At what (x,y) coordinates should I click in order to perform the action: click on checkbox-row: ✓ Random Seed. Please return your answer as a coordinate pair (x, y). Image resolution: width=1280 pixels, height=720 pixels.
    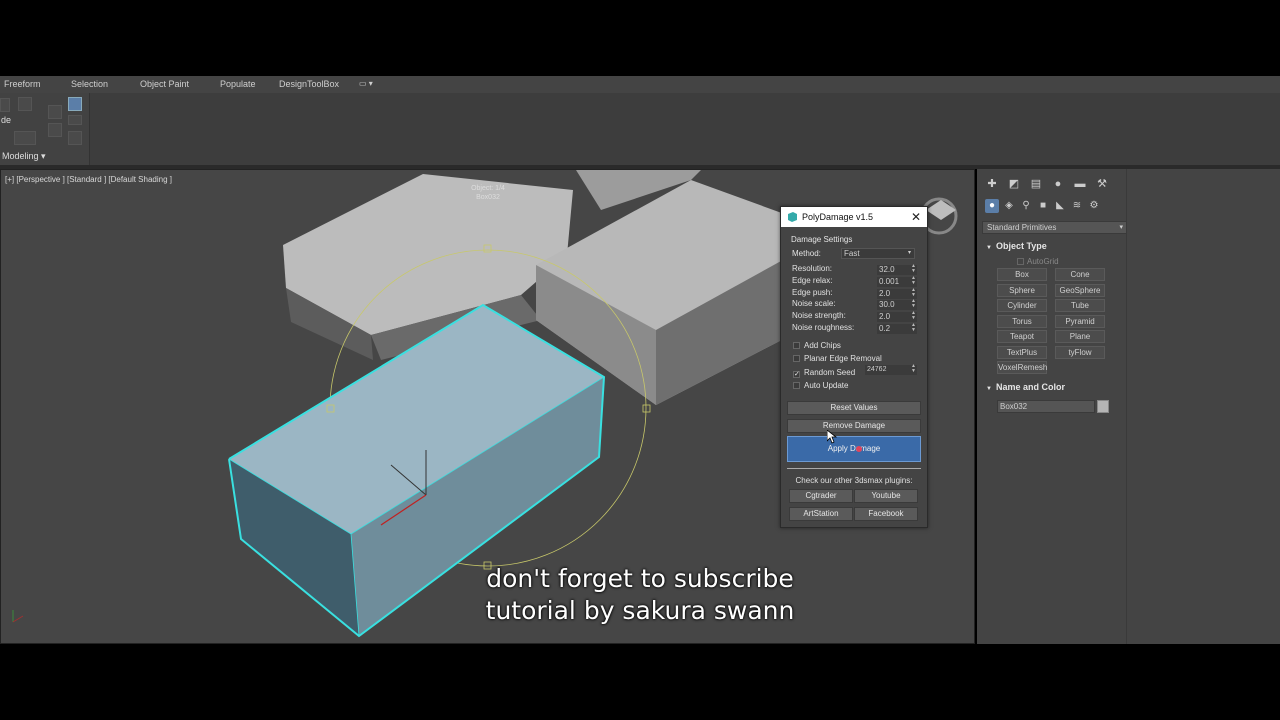
    Looking at the image, I should click on (824, 373).